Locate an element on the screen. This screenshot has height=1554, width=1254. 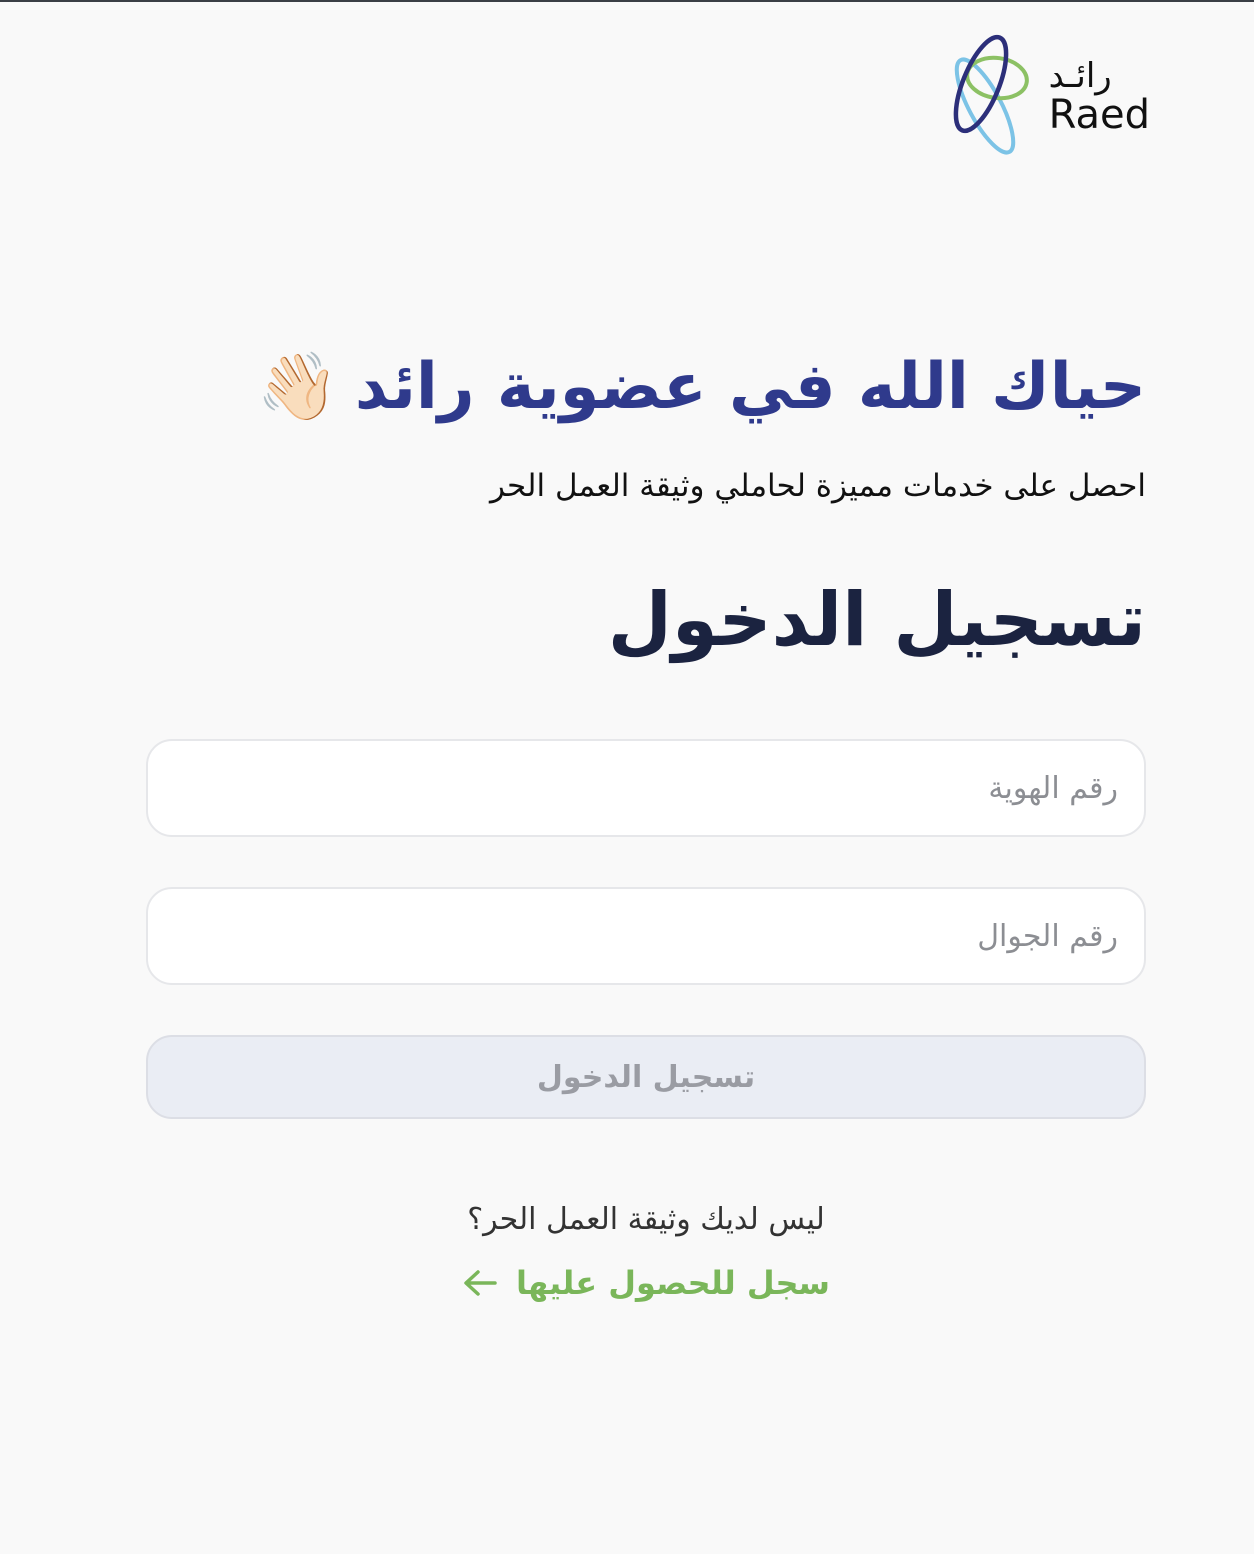
login-title: تسجيل الدخول is located at coordinates (876, 620).